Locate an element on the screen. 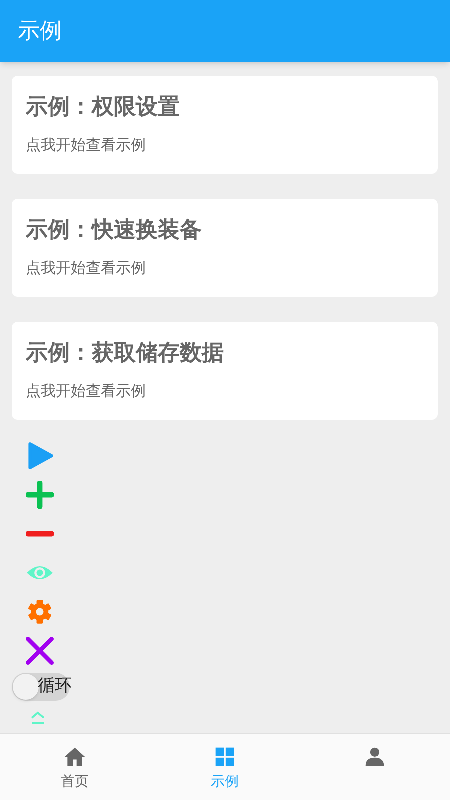 This screenshot has height=800, width=450. card-title: 示例：快速换装备 is located at coordinates (114, 231).